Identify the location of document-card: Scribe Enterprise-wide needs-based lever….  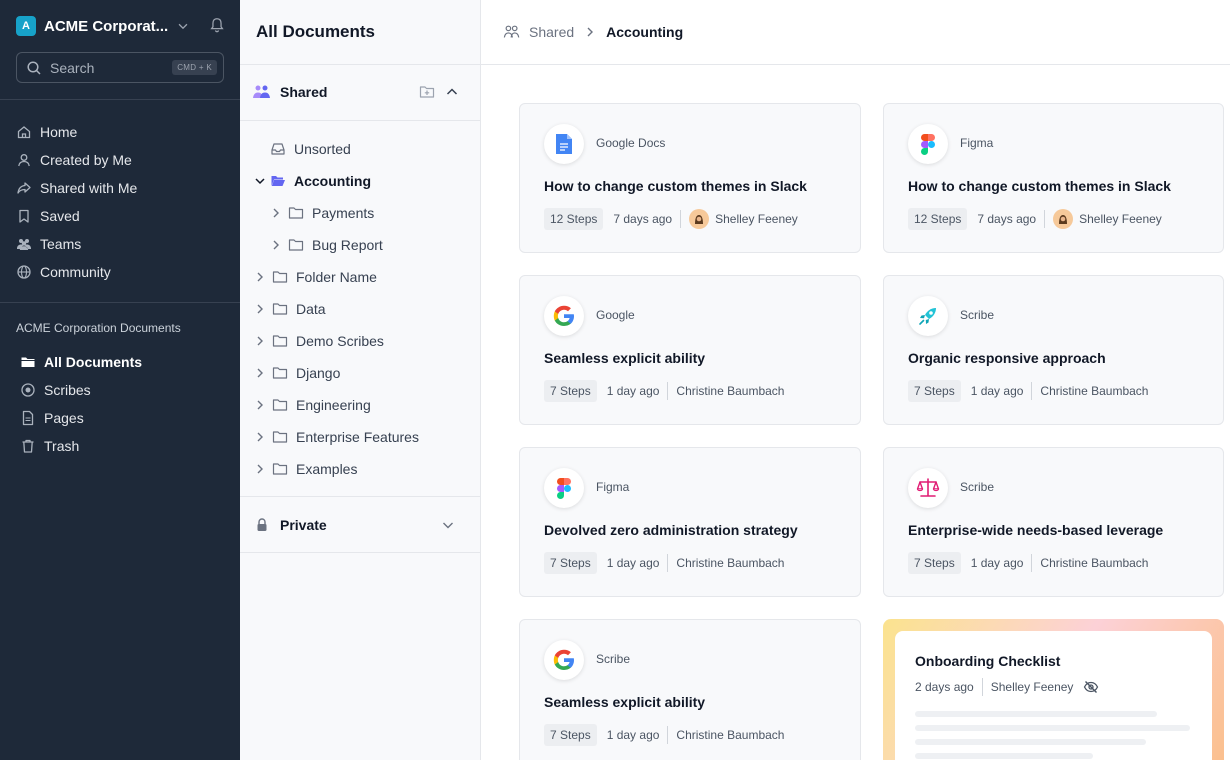
(1053, 522).